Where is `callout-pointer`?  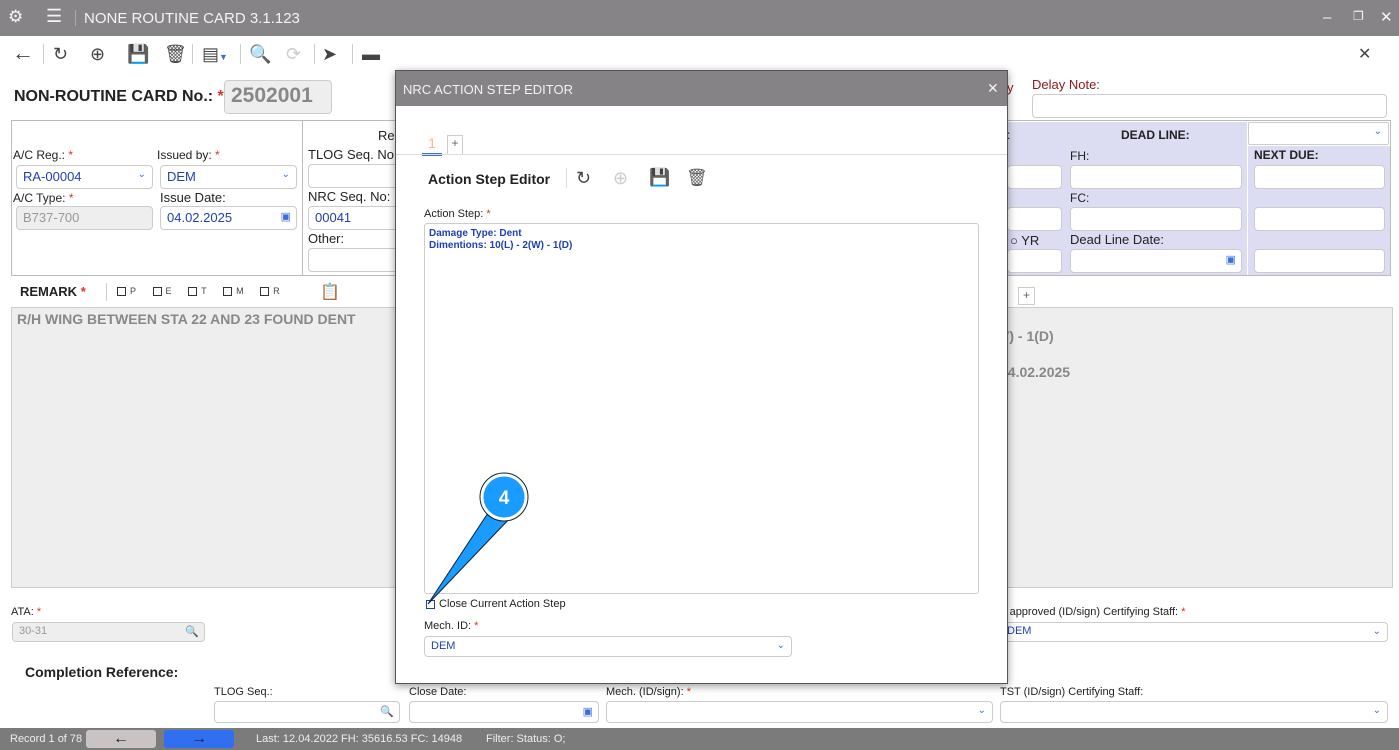 callout-pointer is located at coordinates (470, 557).